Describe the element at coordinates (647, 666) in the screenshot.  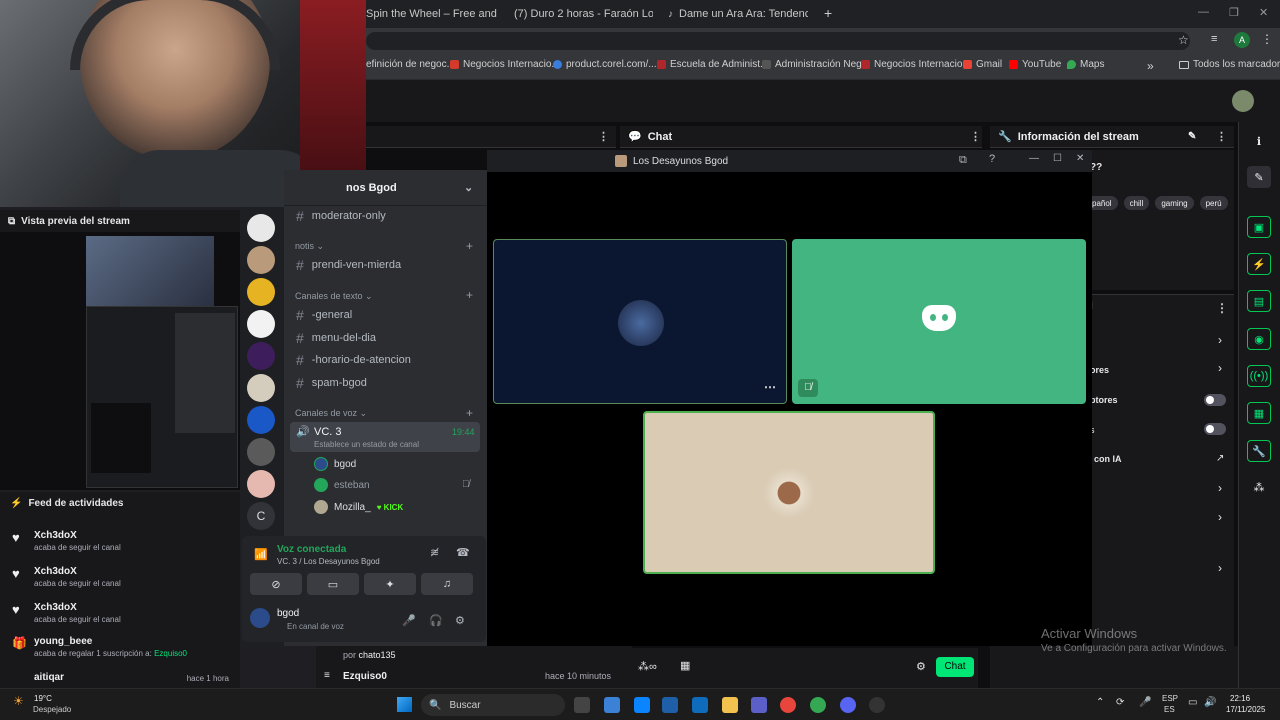
I see `points-icon: ⁂∞` at that location.